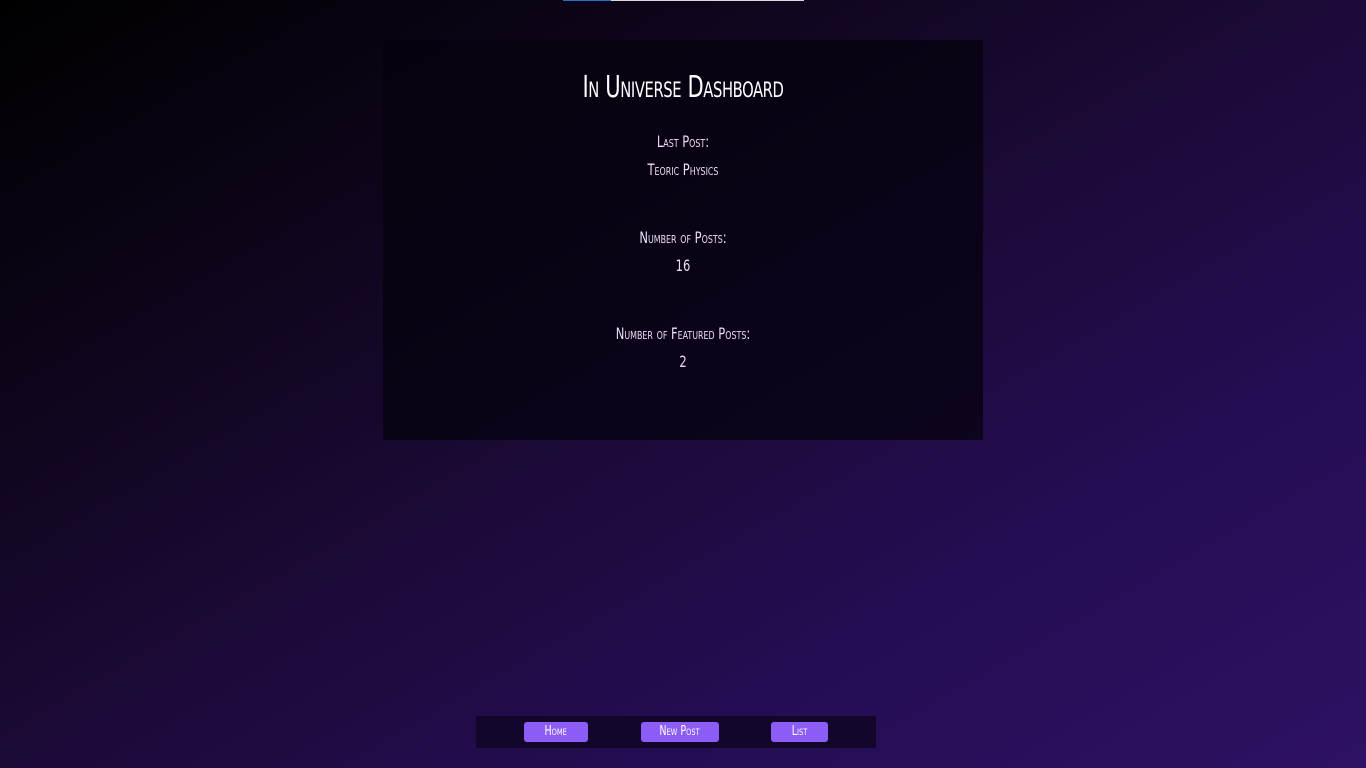  I want to click on stat-label-number-of-posts: Number of Posts:, so click(683, 237).